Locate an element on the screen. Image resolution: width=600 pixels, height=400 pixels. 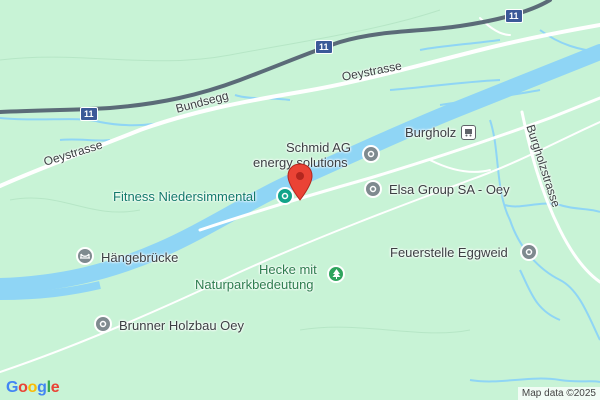
poi-label-feuerstelle: Feuerstelle Eggweid is located at coordinates (449, 253).